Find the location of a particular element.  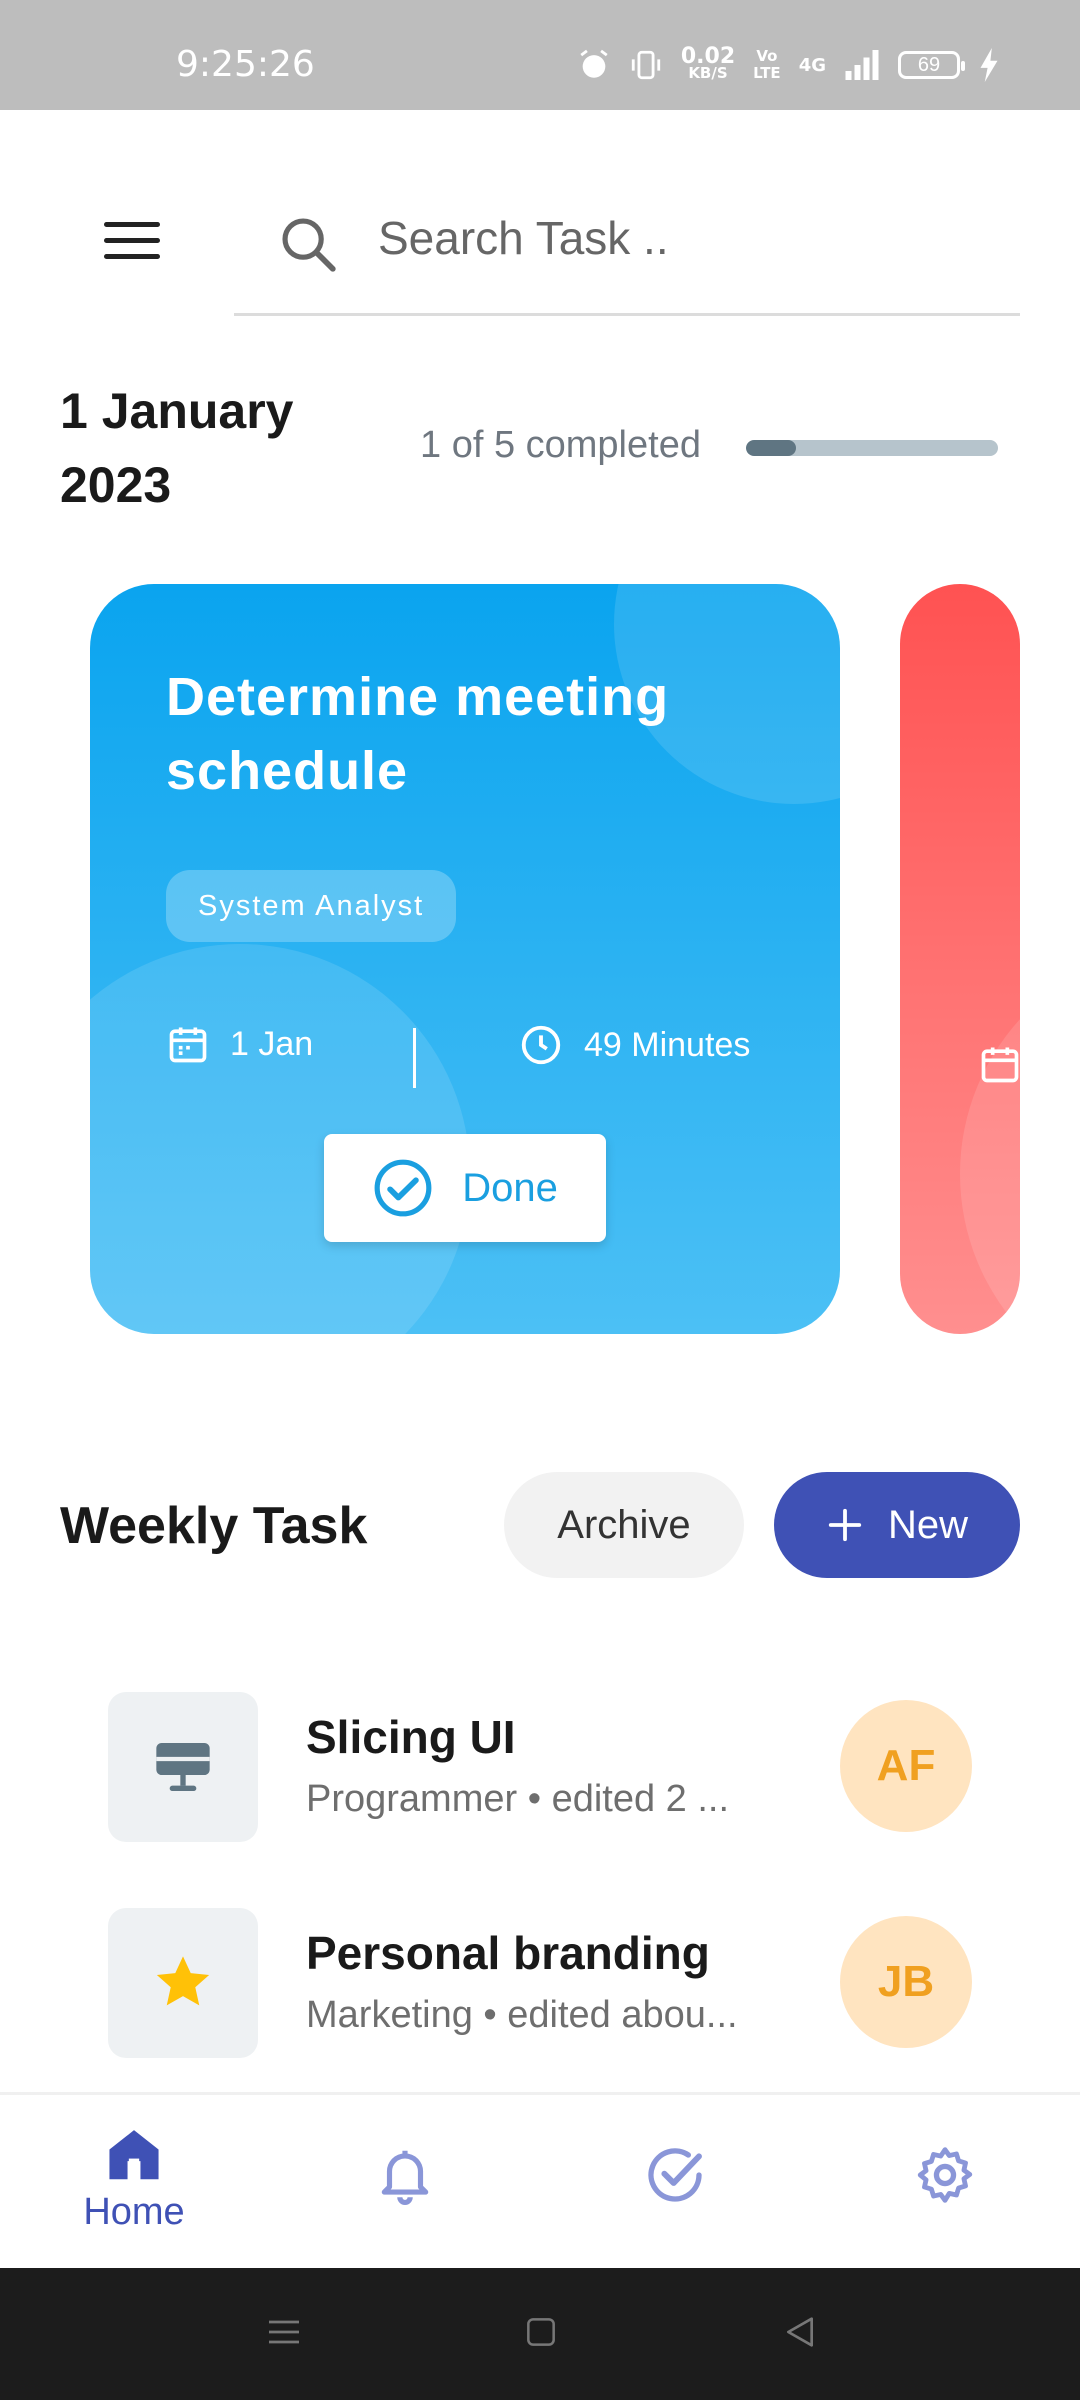

network-type: 4G is located at coordinates (812, 65).